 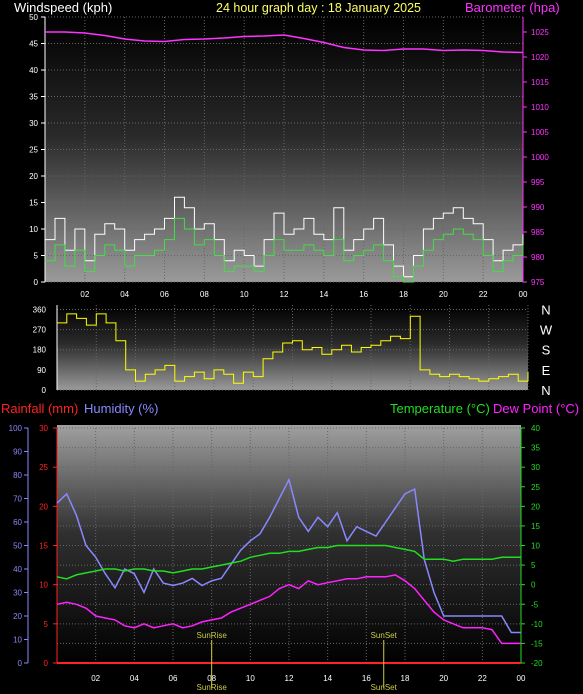 What do you see at coordinates (284, 294) in the screenshot?
I see `wind-x-tick: 12` at bounding box center [284, 294].